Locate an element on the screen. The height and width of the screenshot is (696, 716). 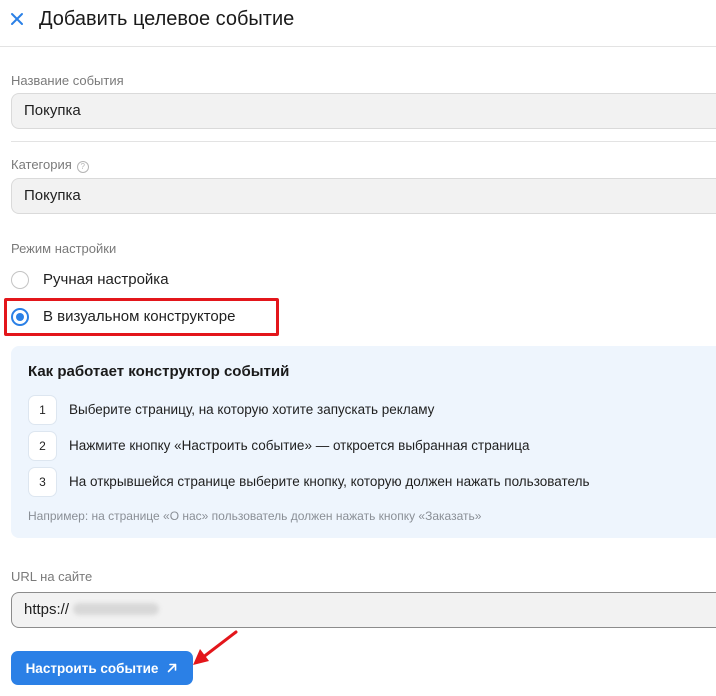
page-title: Добавить целевое событие is located at coordinates (167, 19).